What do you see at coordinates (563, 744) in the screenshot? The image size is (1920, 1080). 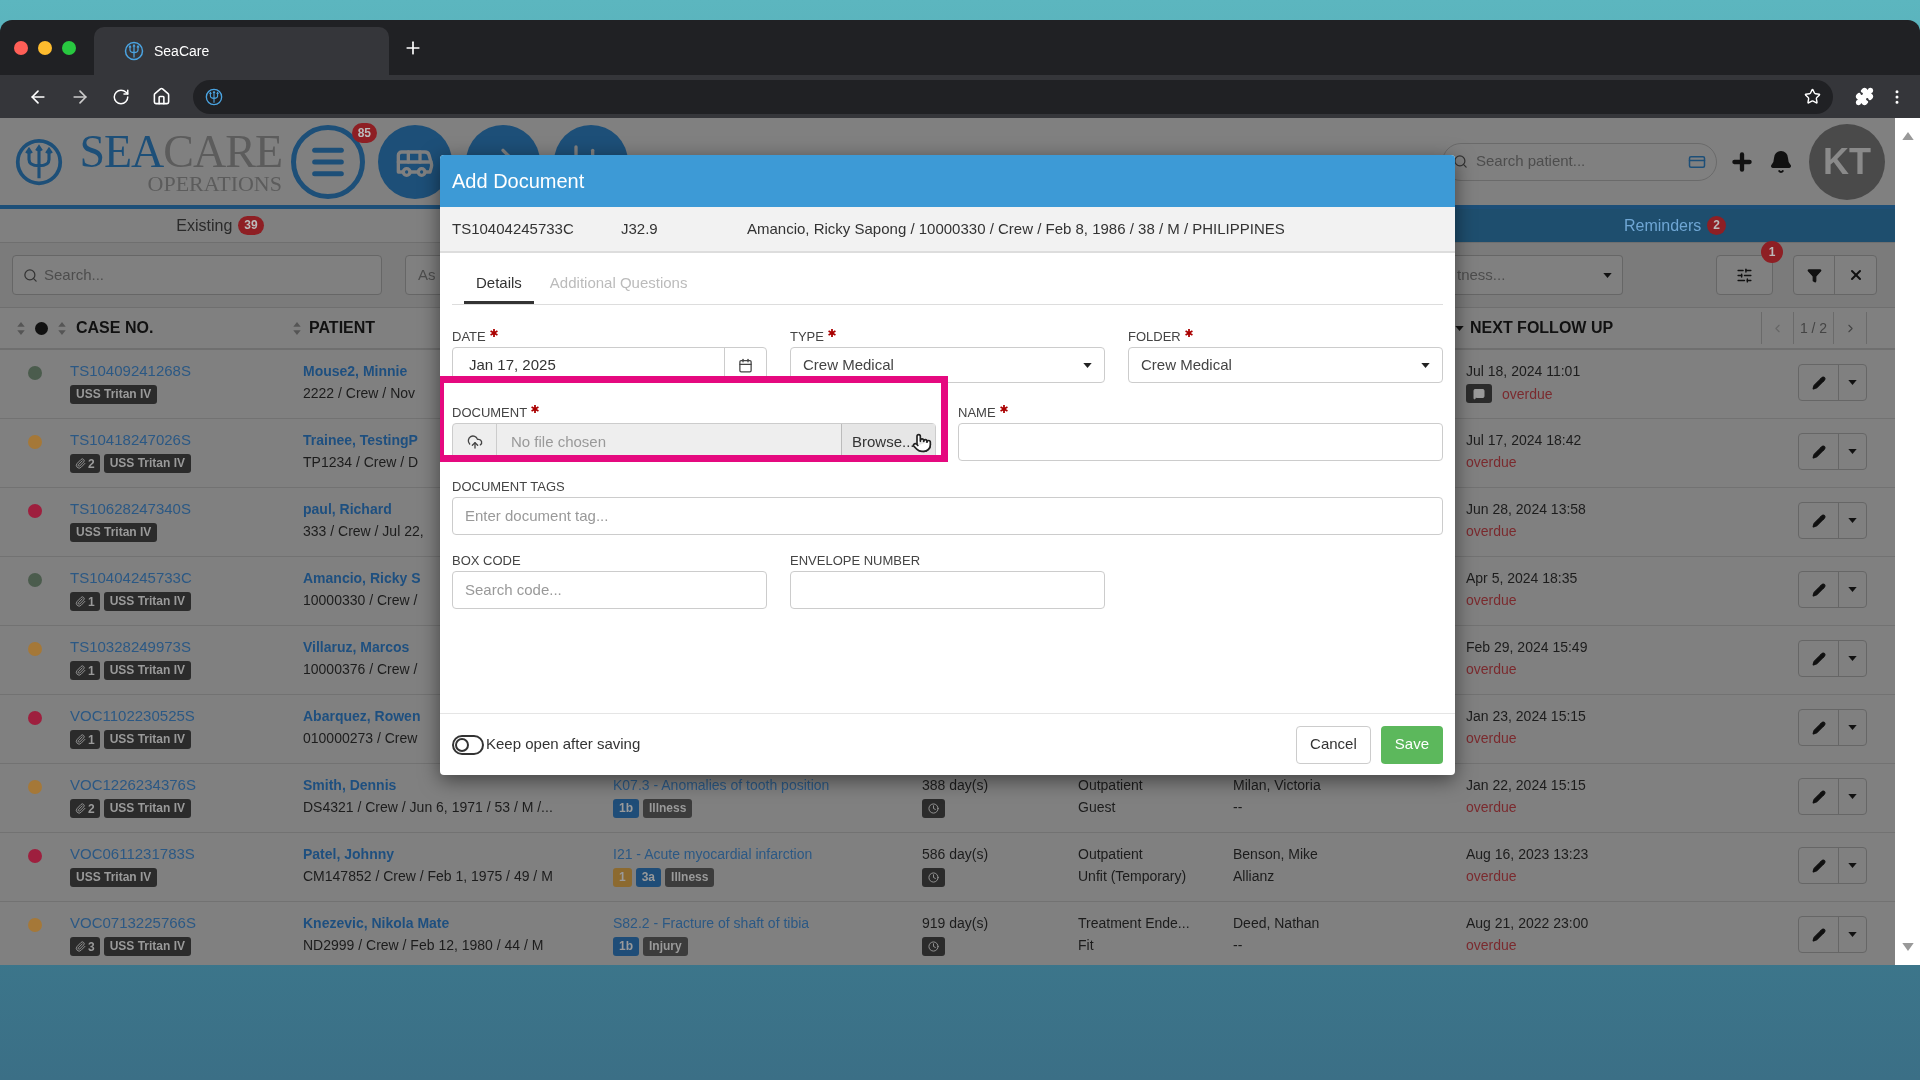 I see `toggle-label: Keep open after saving` at bounding box center [563, 744].